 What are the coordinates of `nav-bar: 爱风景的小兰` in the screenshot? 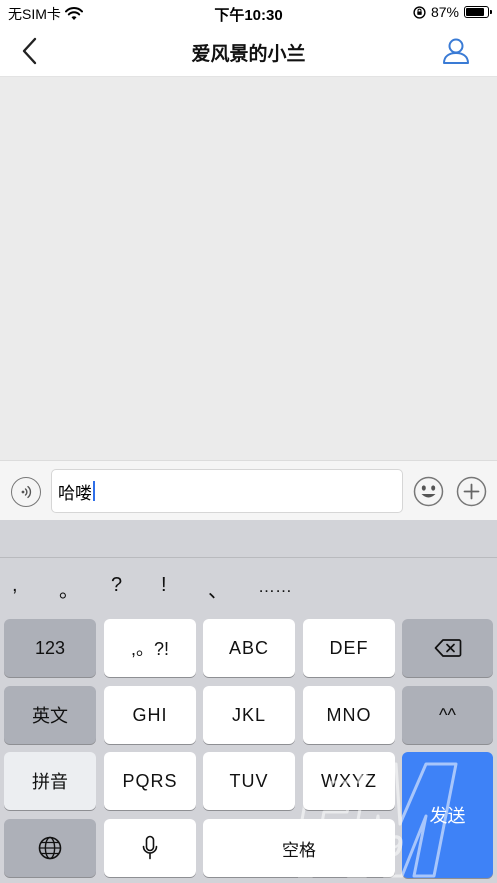 It's located at (248, 51).